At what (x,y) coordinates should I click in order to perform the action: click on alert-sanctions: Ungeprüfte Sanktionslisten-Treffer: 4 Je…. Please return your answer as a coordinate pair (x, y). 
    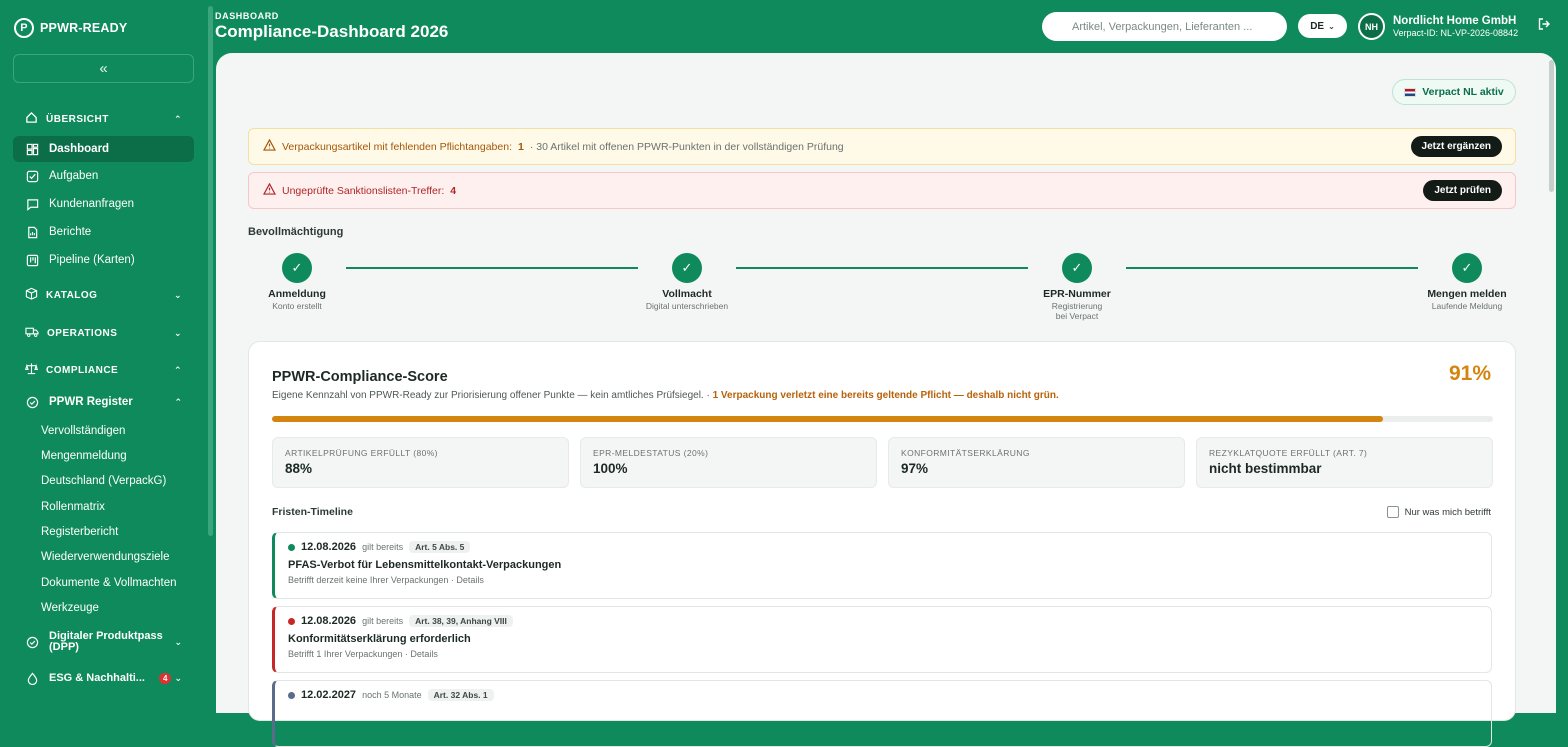
    Looking at the image, I should click on (882, 190).